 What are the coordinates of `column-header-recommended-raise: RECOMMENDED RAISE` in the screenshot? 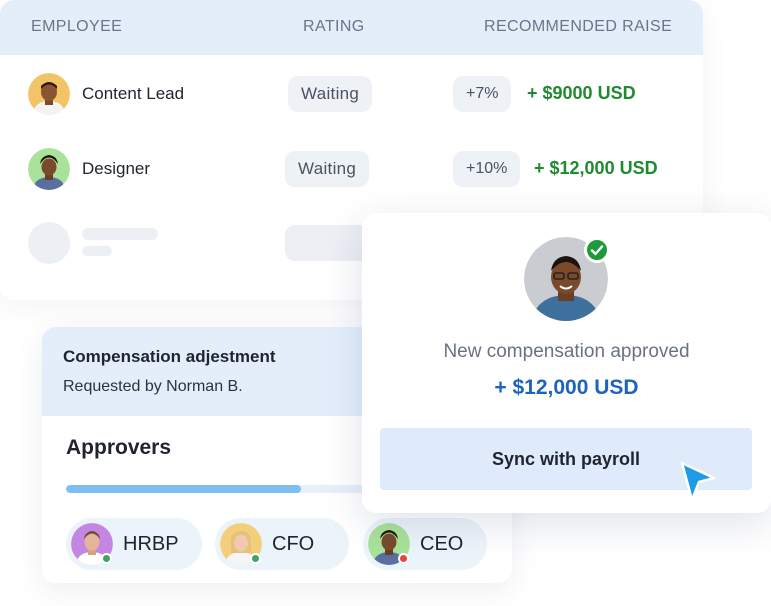 It's located at (578, 26).